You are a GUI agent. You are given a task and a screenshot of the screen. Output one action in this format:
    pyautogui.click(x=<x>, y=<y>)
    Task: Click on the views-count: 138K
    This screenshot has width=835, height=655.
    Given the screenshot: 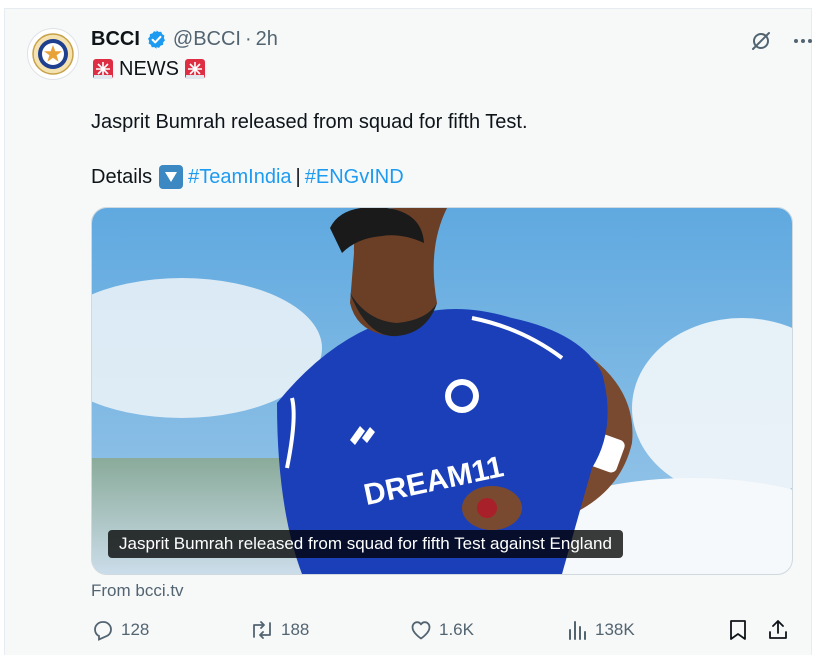 What is the action you would take?
    pyautogui.click(x=615, y=629)
    